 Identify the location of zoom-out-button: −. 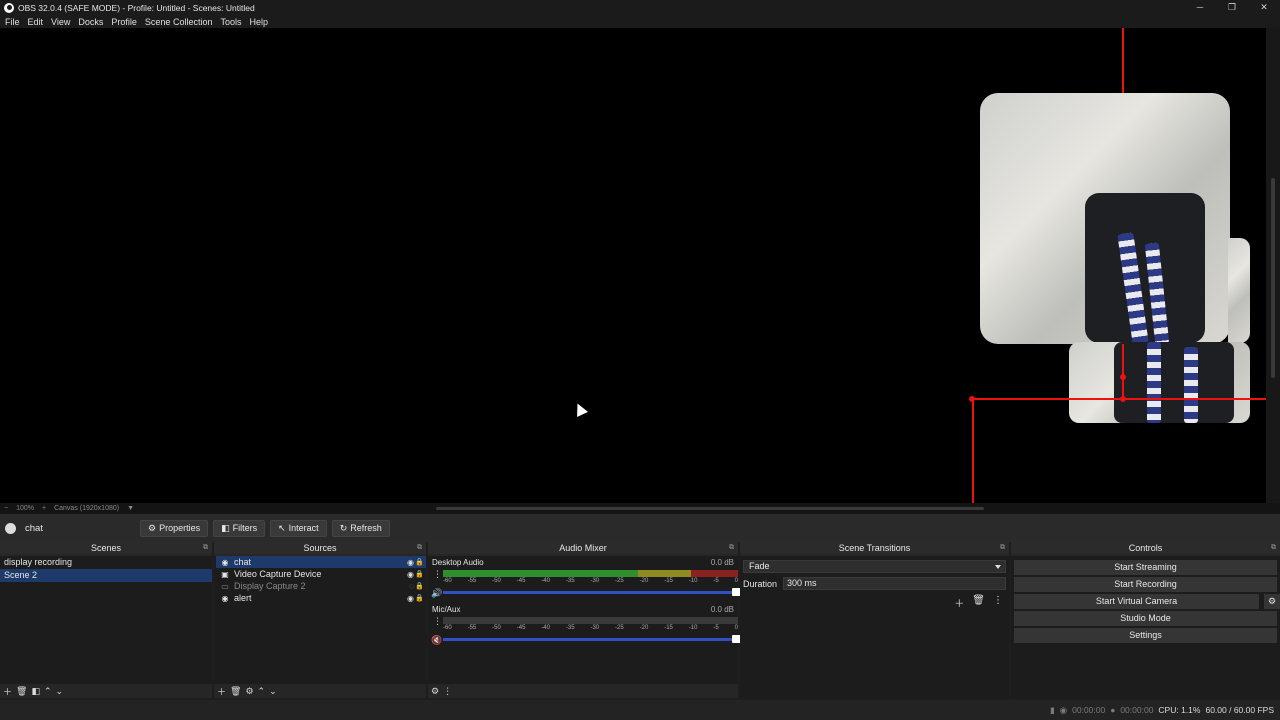
(6, 508).